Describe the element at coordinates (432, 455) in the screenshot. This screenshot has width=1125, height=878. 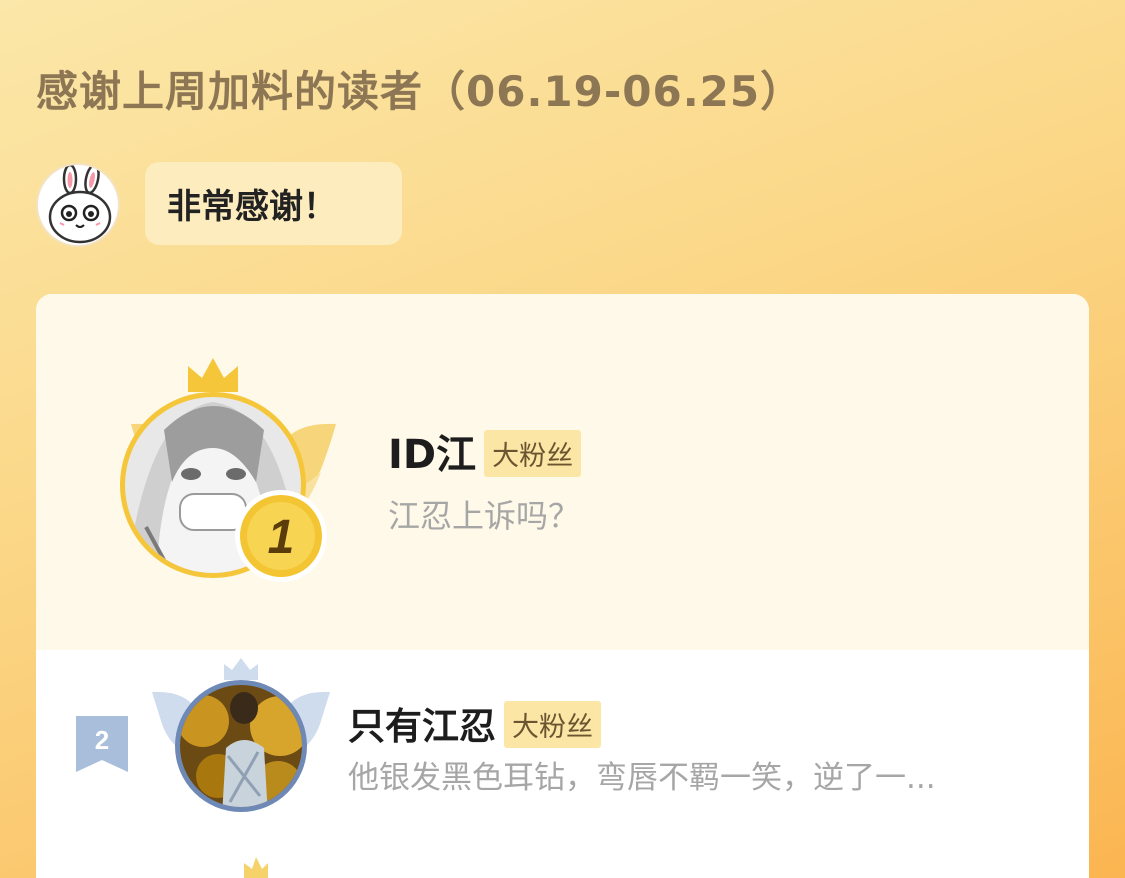
I see `first-place-username: ID江` at that location.